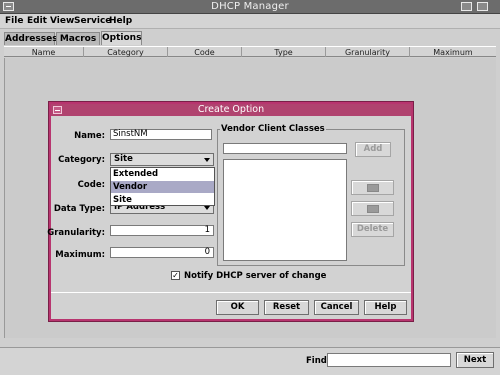  Describe the element at coordinates (162, 230) in the screenshot. I see `granularity-input: 1` at that location.